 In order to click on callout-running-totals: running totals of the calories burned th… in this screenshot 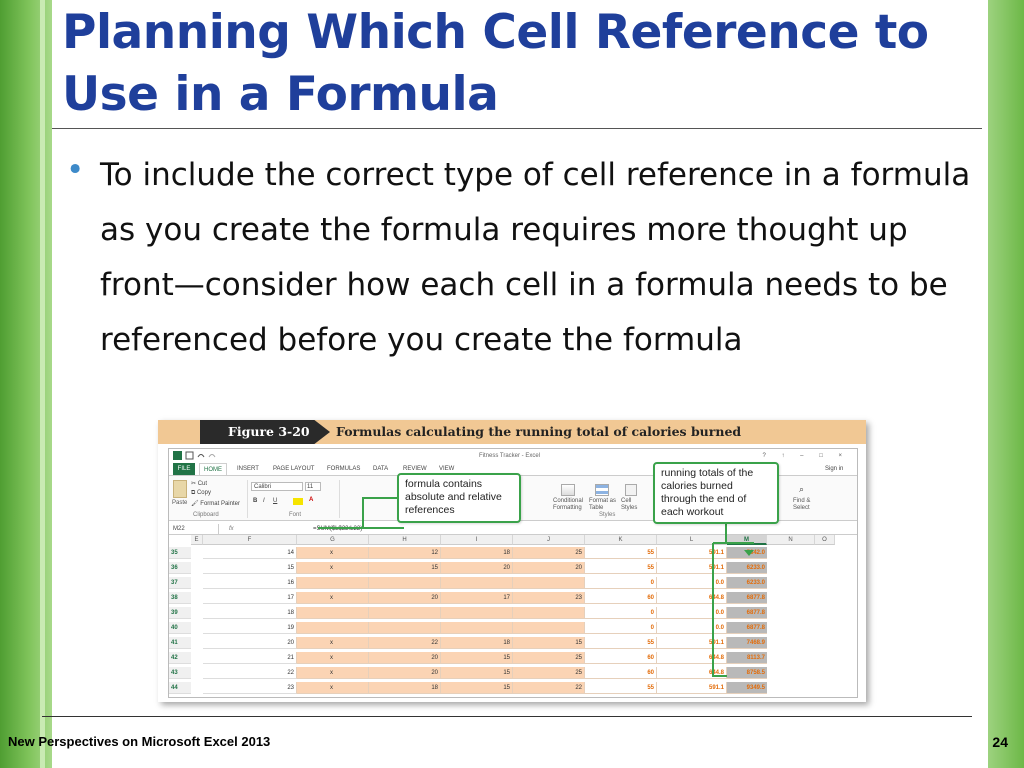, I will do `click(716, 493)`.